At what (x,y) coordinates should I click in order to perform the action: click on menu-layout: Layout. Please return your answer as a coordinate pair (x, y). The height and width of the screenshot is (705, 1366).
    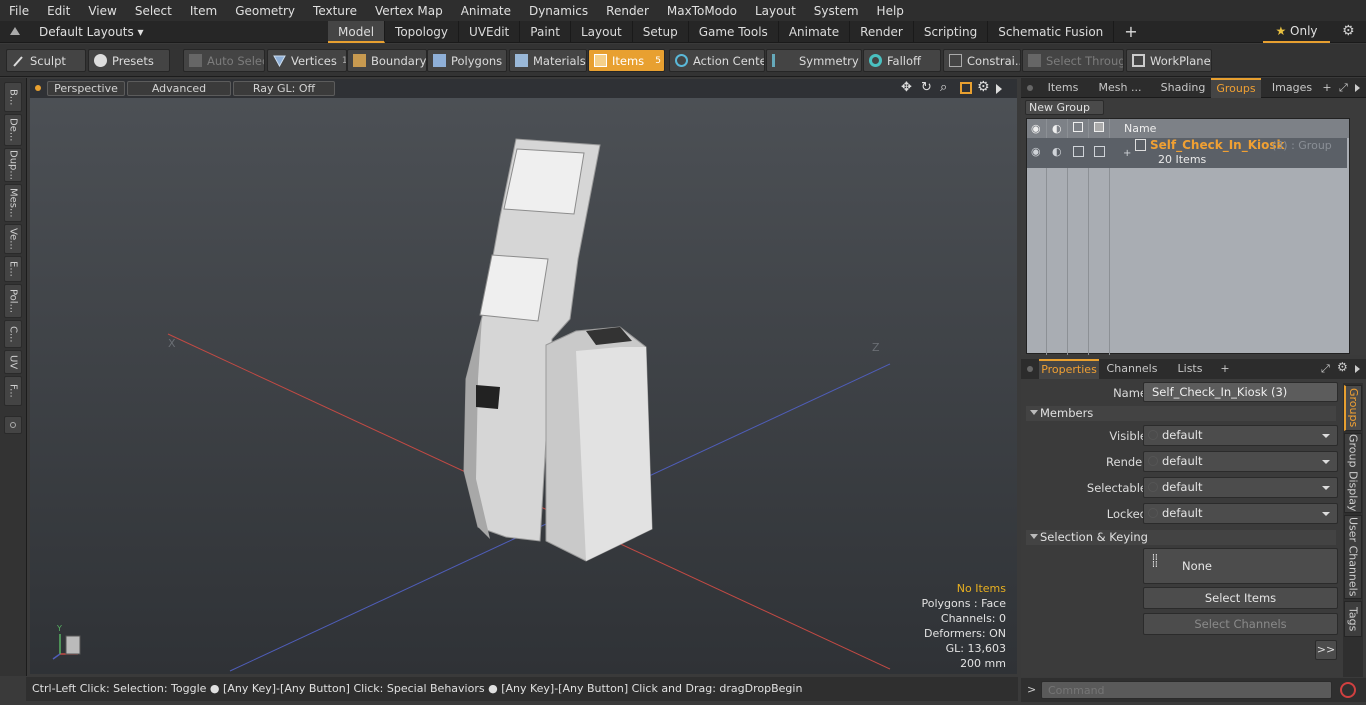
    Looking at the image, I should click on (775, 11).